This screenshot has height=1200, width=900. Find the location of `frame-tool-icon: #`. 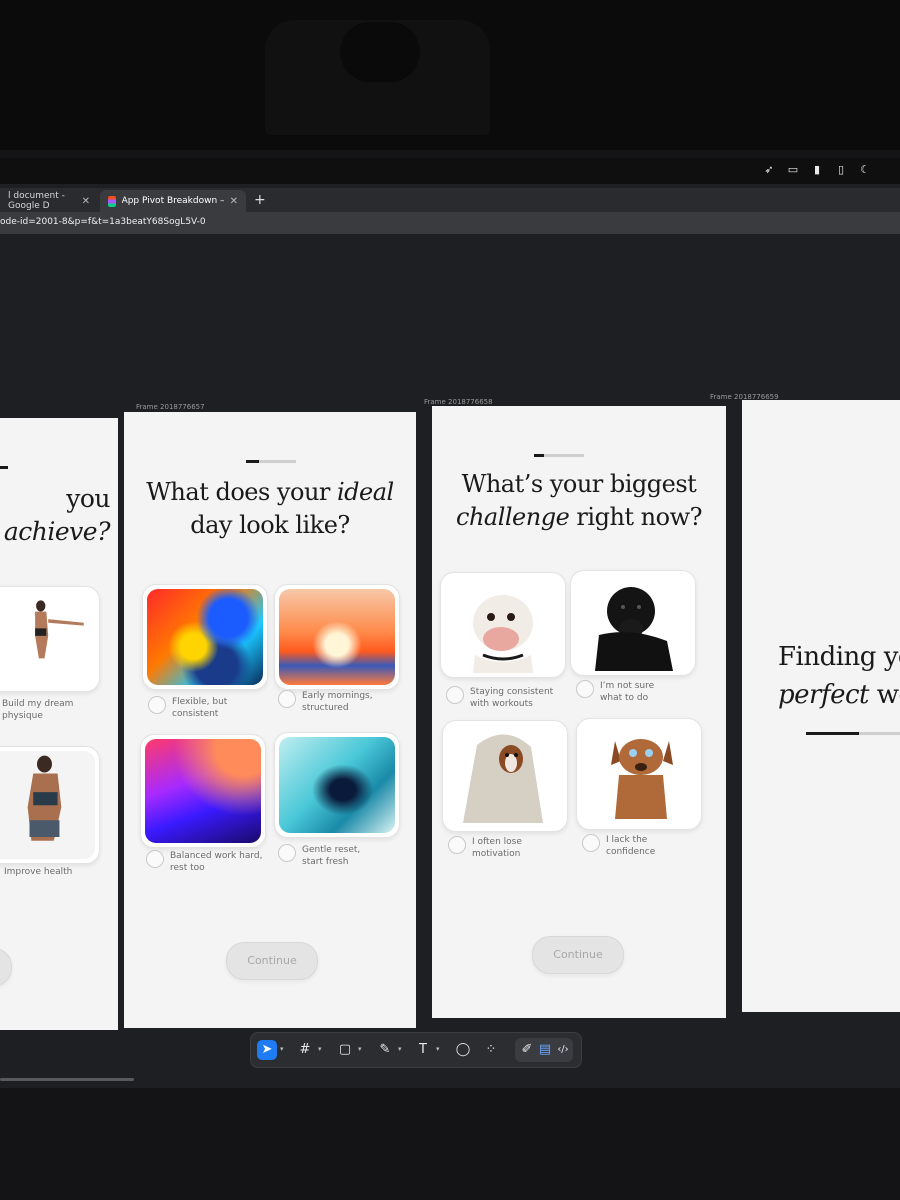

frame-tool-icon: # is located at coordinates (305, 1050).